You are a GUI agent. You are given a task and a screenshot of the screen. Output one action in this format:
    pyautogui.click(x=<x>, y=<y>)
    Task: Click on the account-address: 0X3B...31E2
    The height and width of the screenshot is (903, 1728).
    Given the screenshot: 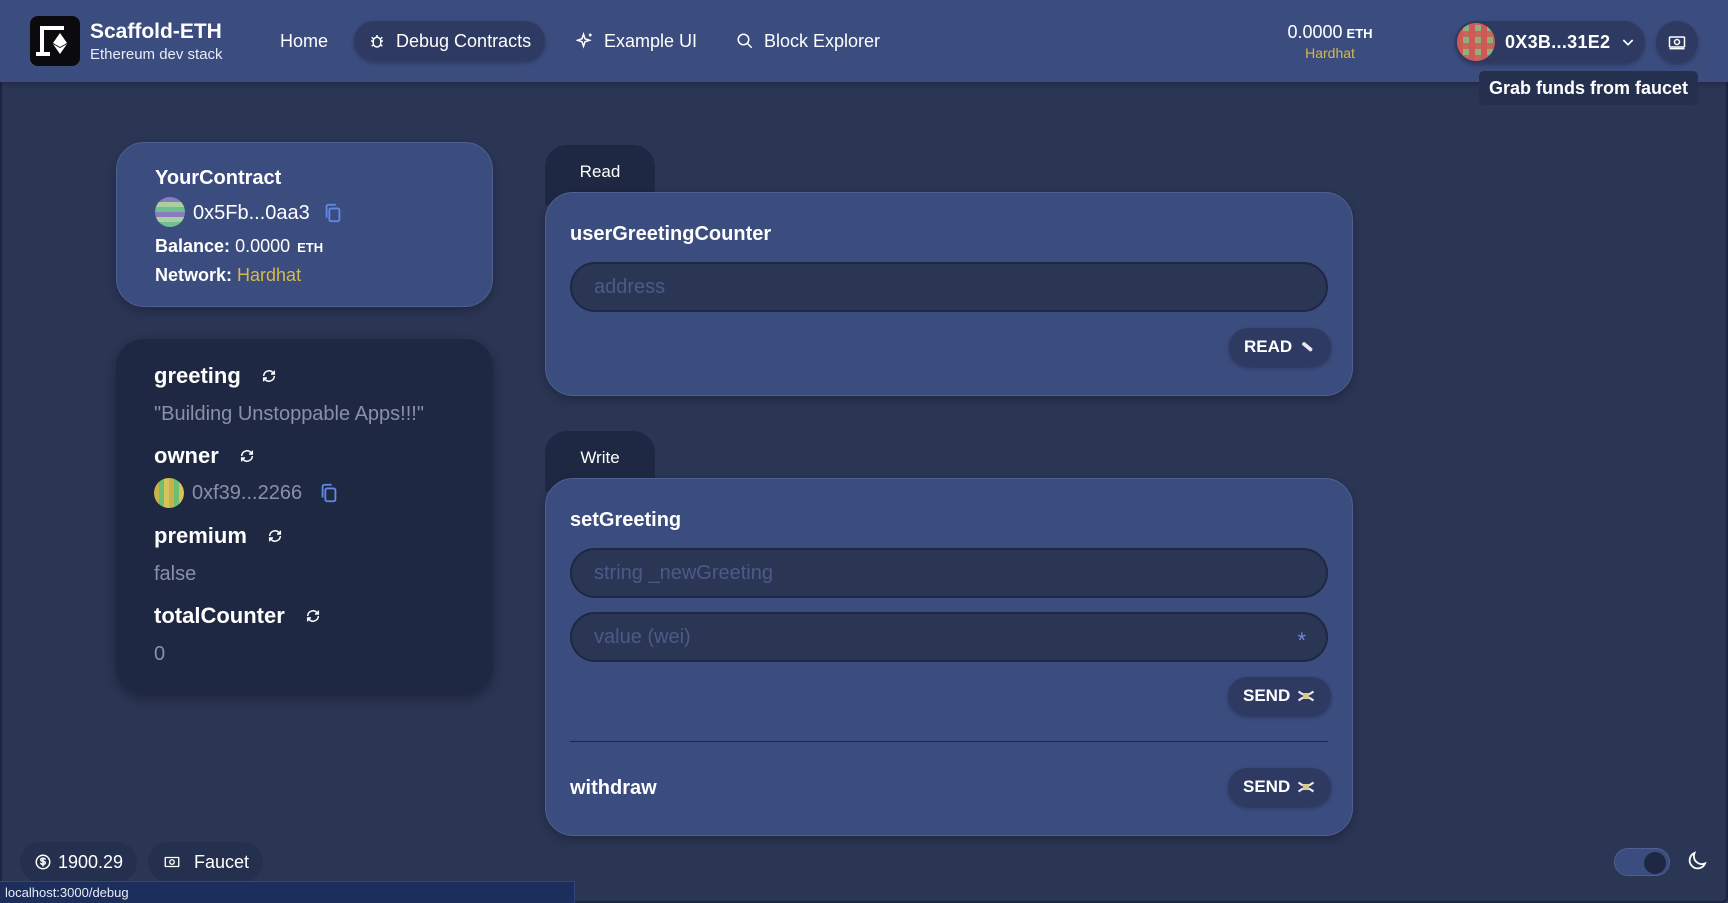 What is the action you would take?
    pyautogui.click(x=1558, y=41)
    